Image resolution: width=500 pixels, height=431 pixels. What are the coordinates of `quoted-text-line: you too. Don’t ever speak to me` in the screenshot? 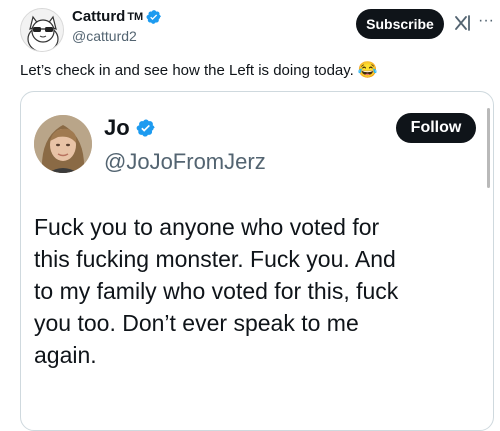 It's located at (196, 323).